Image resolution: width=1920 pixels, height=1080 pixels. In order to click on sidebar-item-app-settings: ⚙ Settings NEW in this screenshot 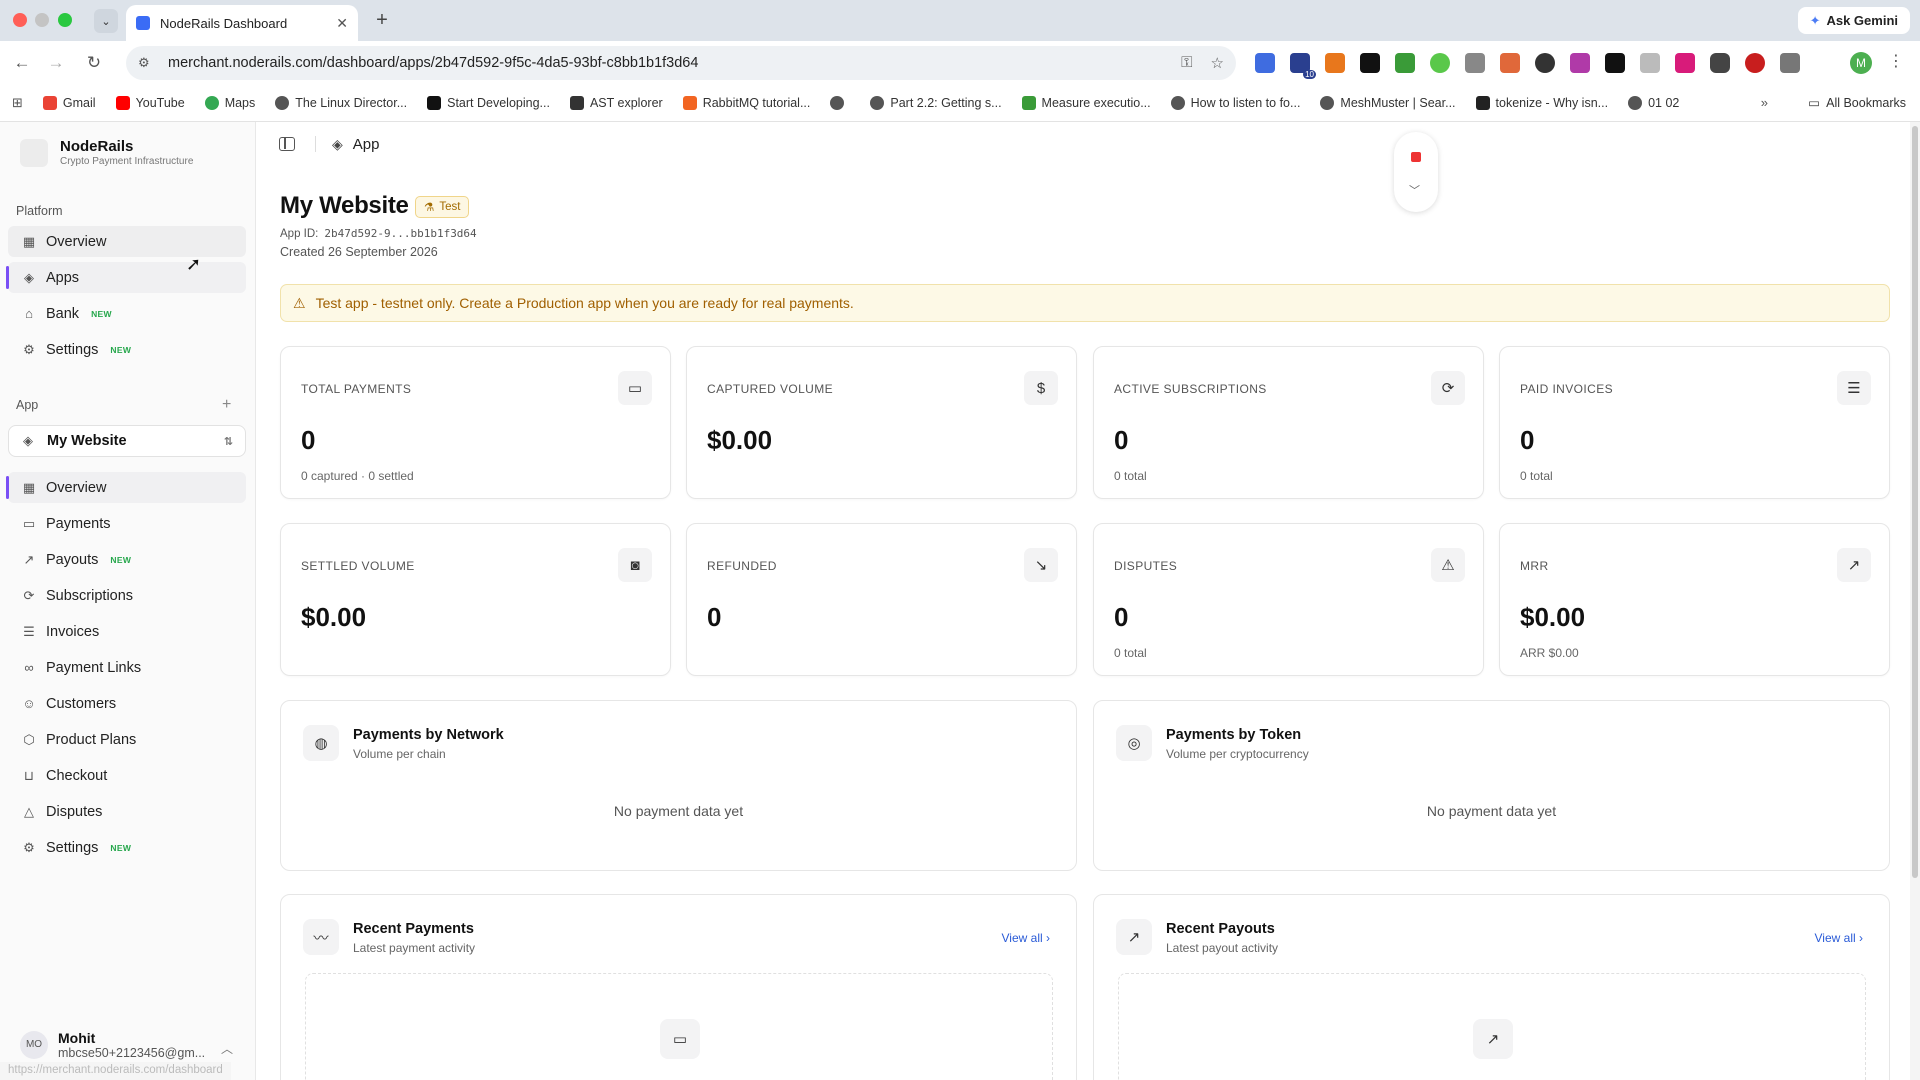, I will do `click(127, 847)`.